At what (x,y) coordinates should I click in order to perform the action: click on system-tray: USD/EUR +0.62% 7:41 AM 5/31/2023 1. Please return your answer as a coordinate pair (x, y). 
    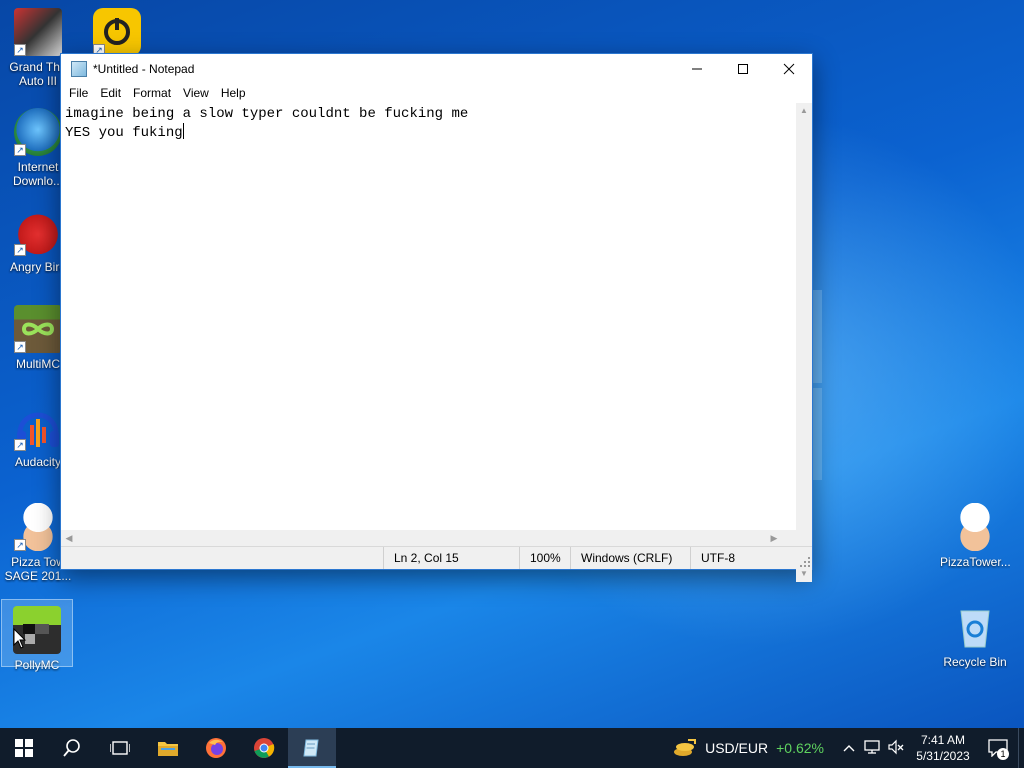
    Looking at the image, I should click on (848, 748).